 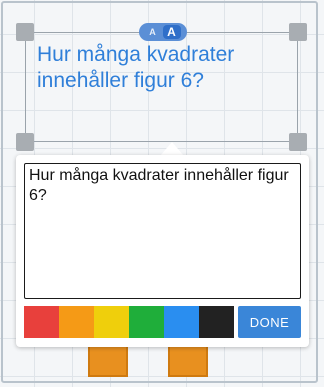 What do you see at coordinates (146, 322) in the screenshot?
I see `color-swatch-green` at bounding box center [146, 322].